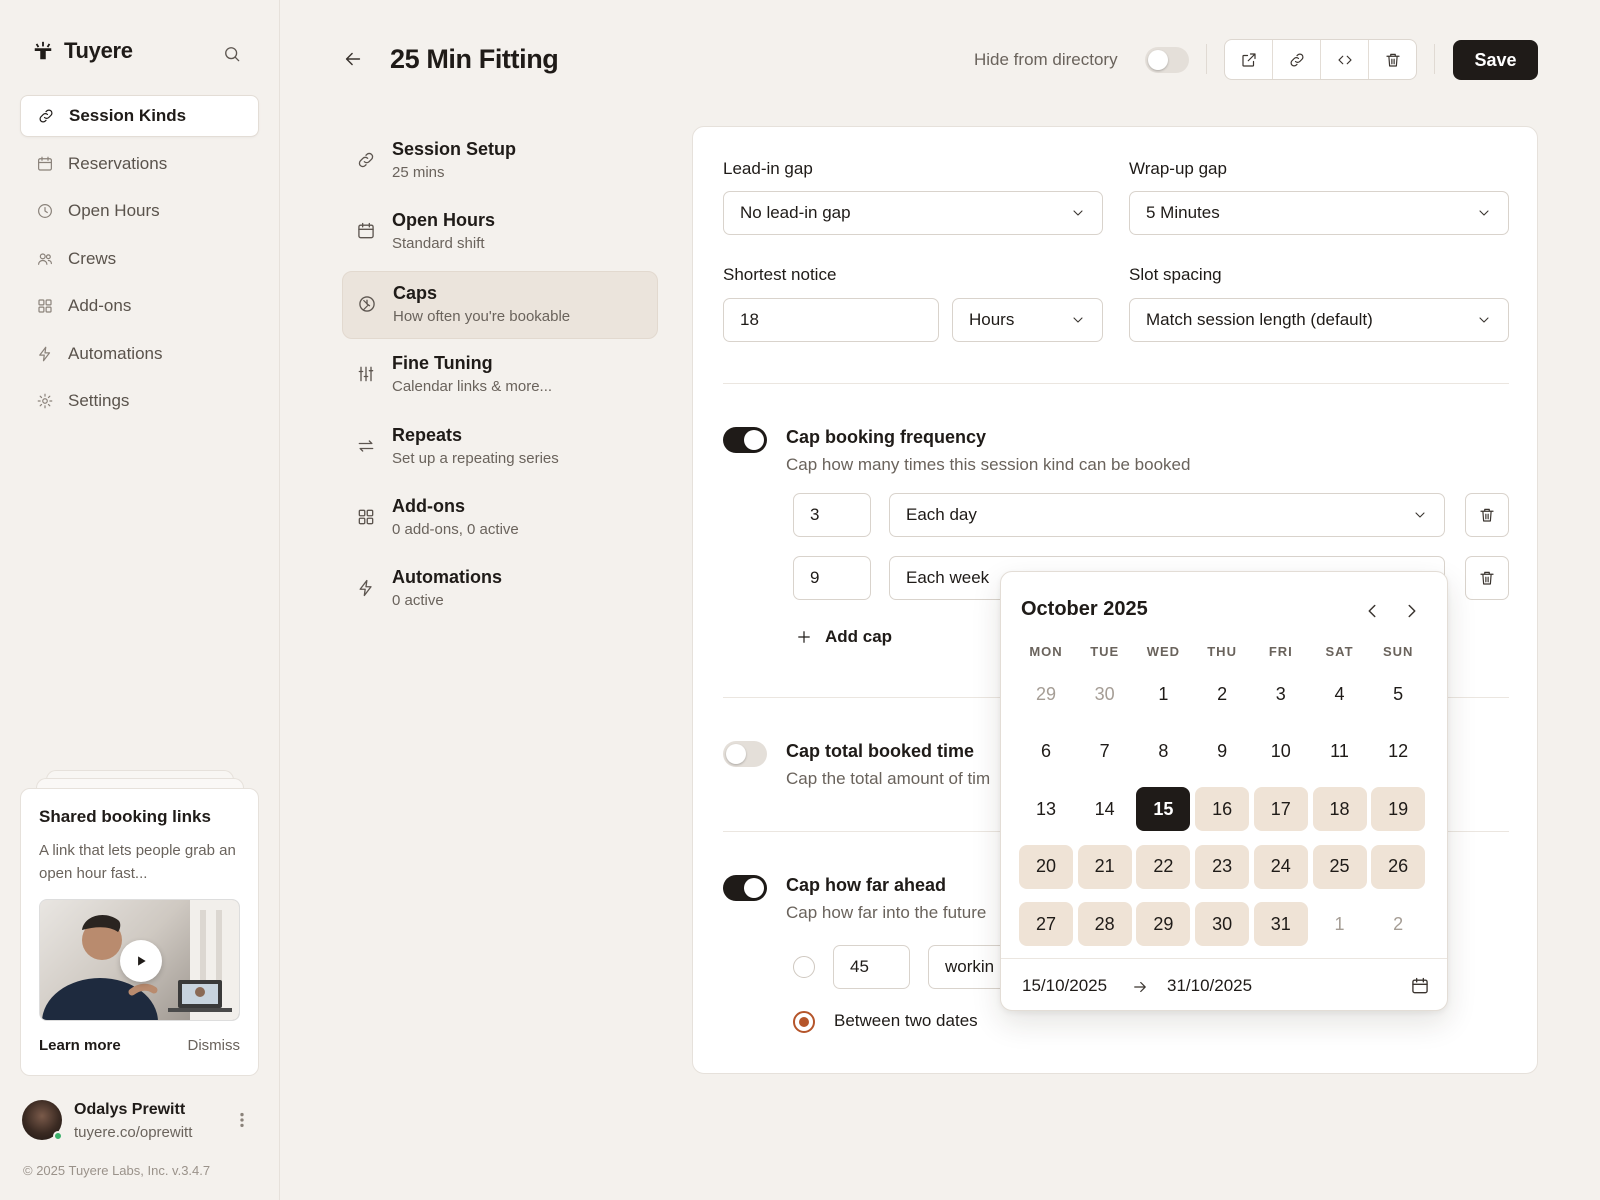 The width and height of the screenshot is (1600, 1200). What do you see at coordinates (142, 1122) in the screenshot?
I see `user-profile: Odalys Prewitt tuyere.co/oprewitt` at bounding box center [142, 1122].